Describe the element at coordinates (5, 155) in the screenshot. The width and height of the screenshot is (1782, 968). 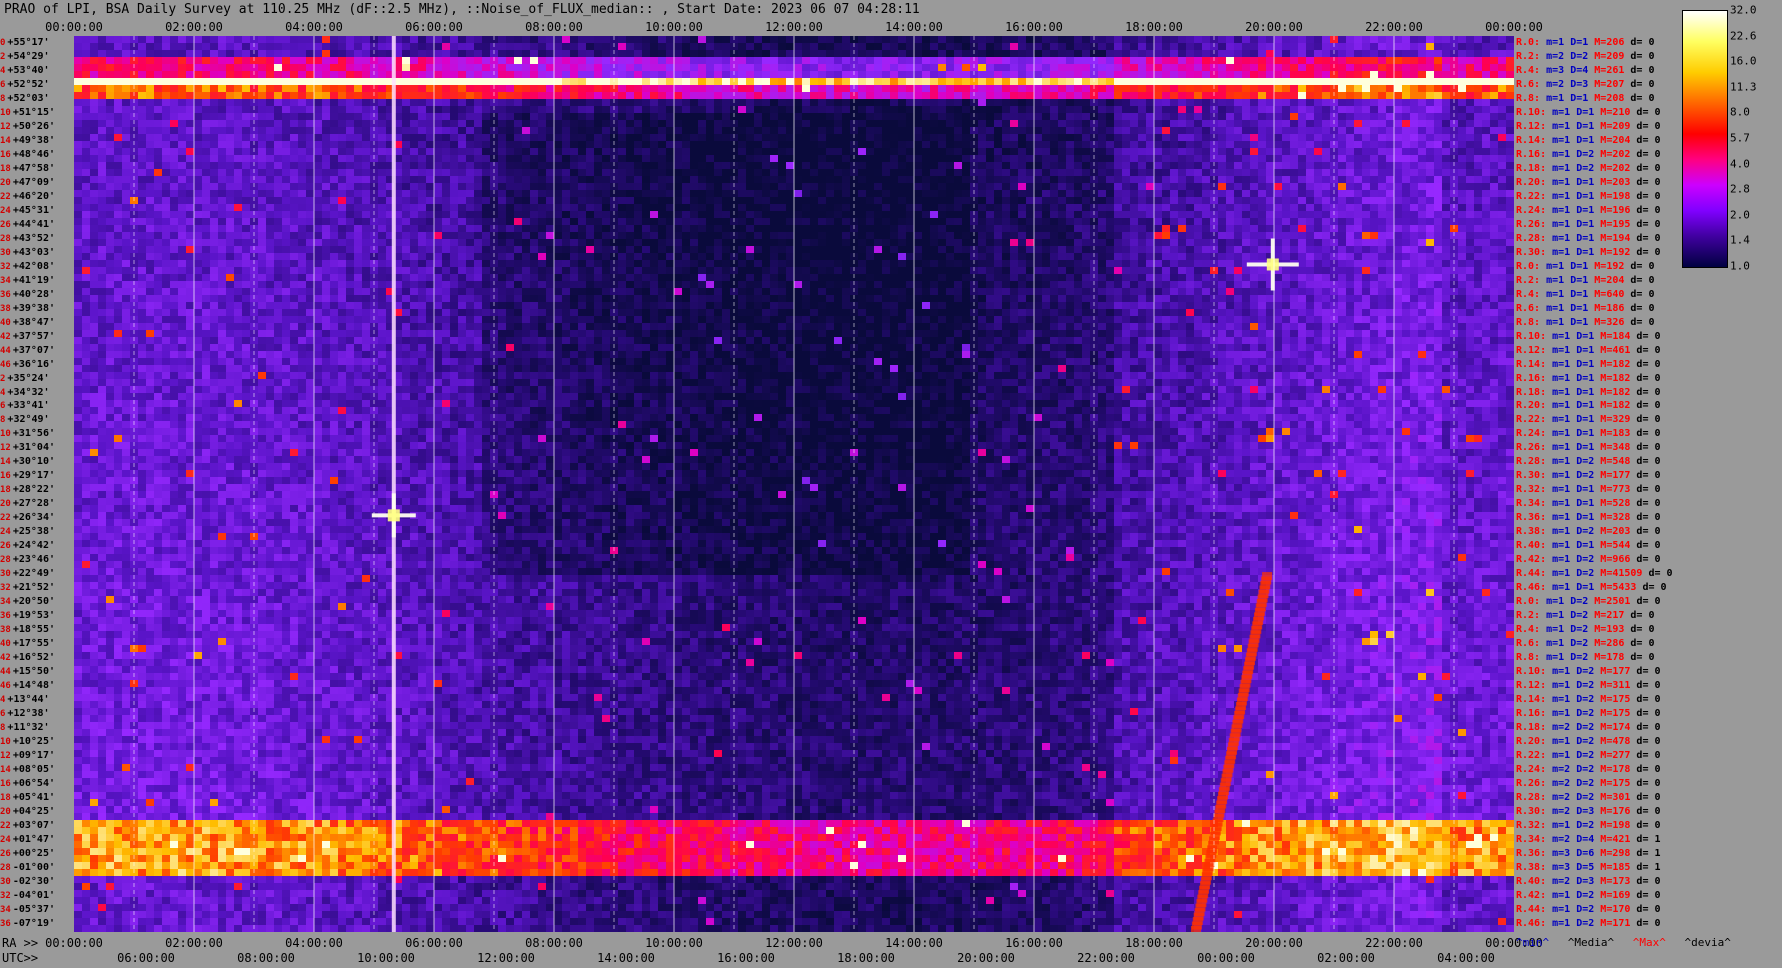
I see `dec-index: 16` at that location.